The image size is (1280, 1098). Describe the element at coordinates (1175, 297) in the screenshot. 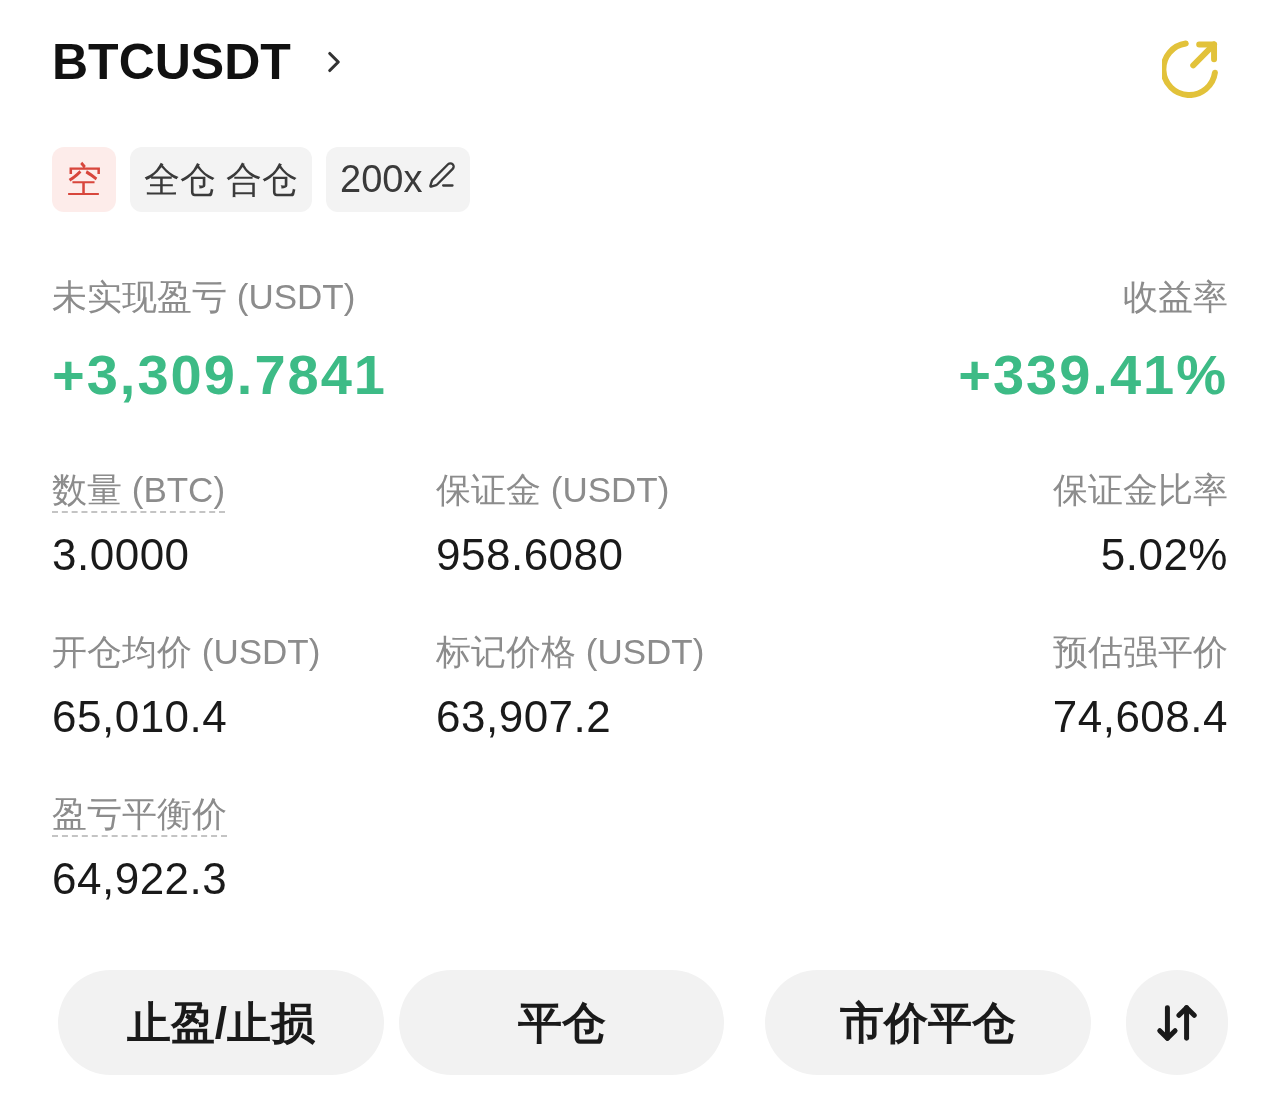

I see `roe-label: 收益率` at that location.